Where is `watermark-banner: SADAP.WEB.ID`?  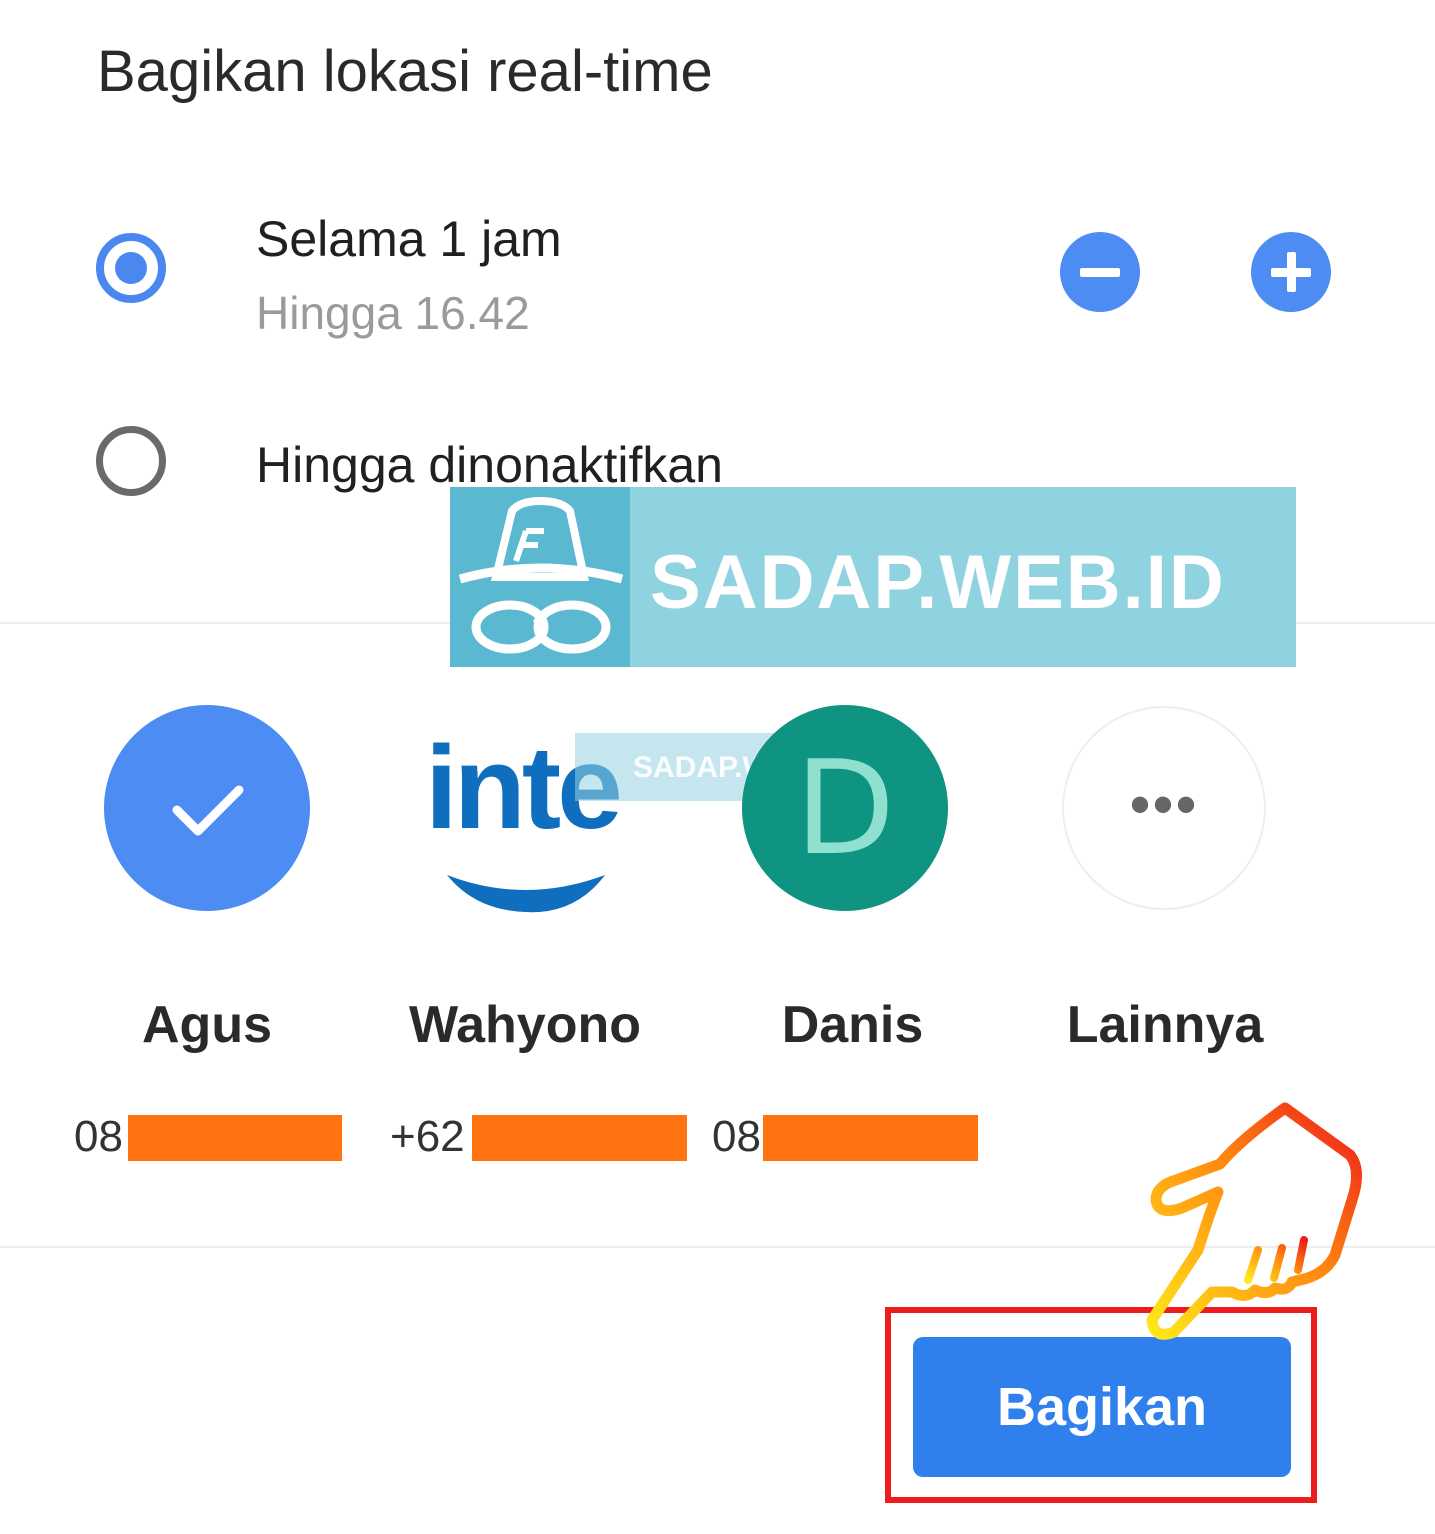 watermark-banner: SADAP.WEB.ID is located at coordinates (873, 577).